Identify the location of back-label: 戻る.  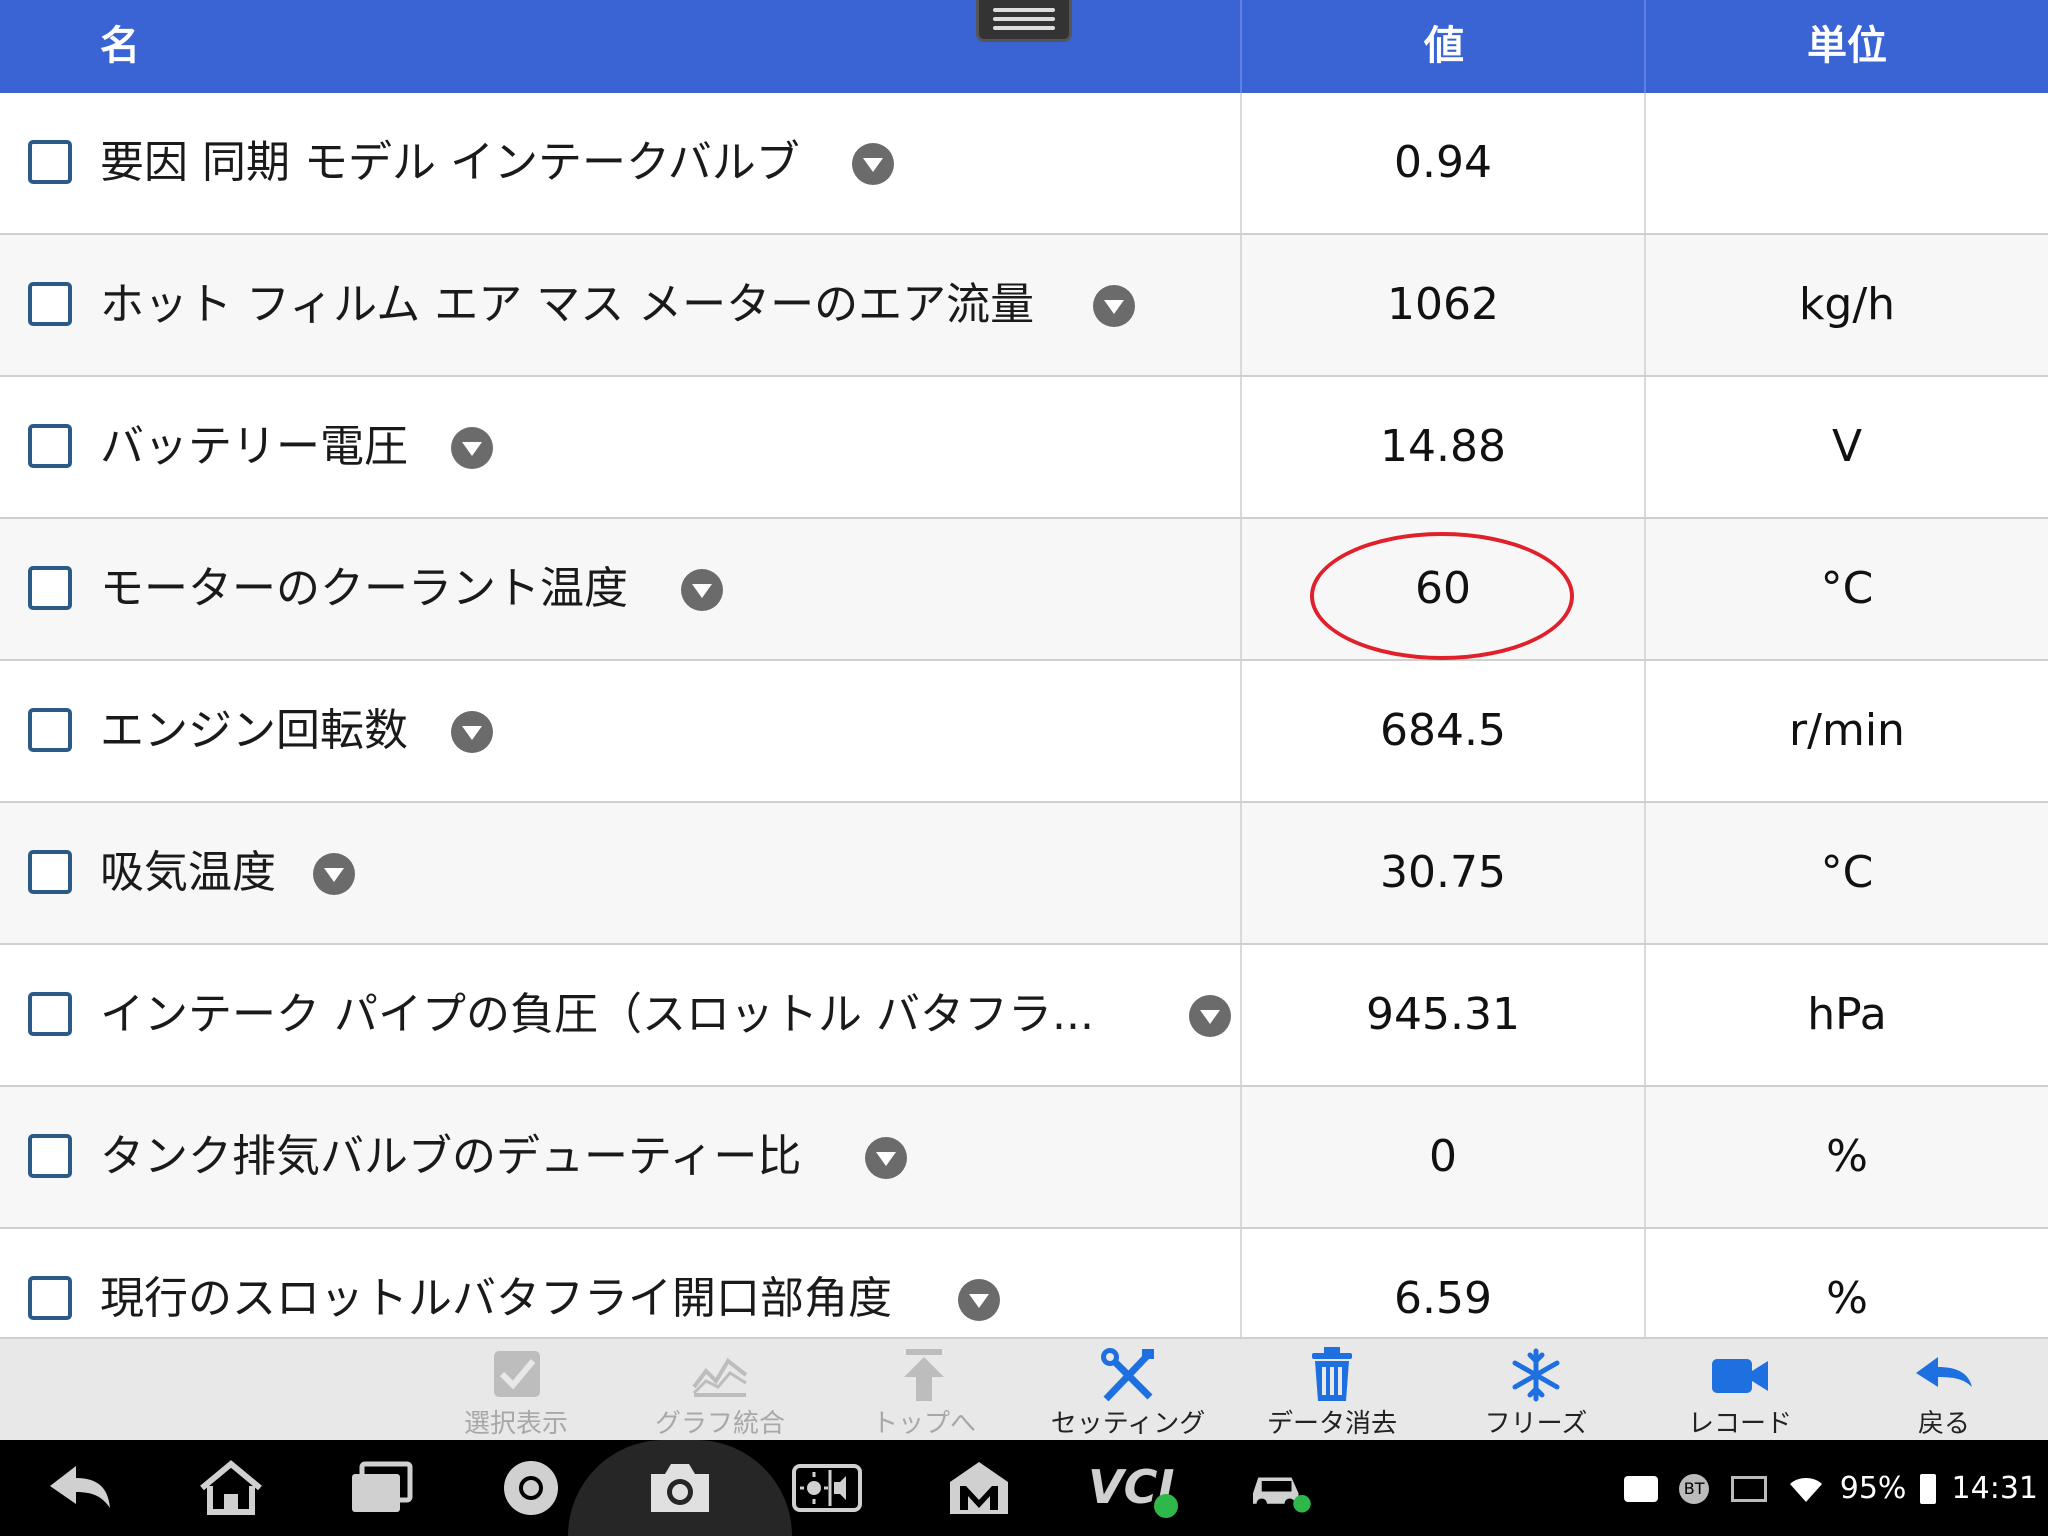
(1943, 1424).